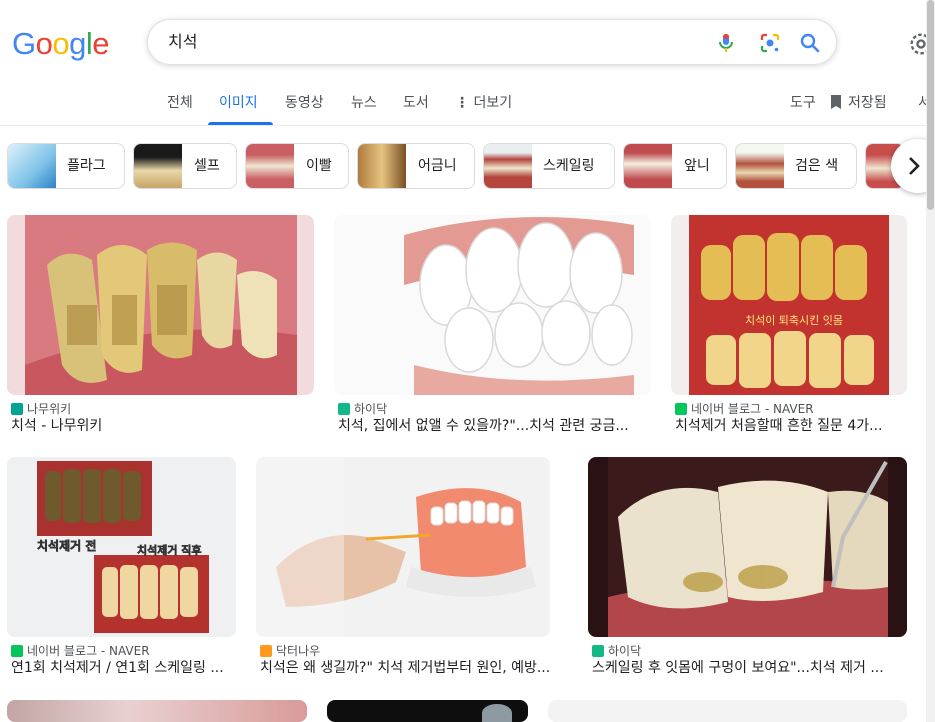  Describe the element at coordinates (86, 166) in the screenshot. I see `chip-label: 플라그` at that location.